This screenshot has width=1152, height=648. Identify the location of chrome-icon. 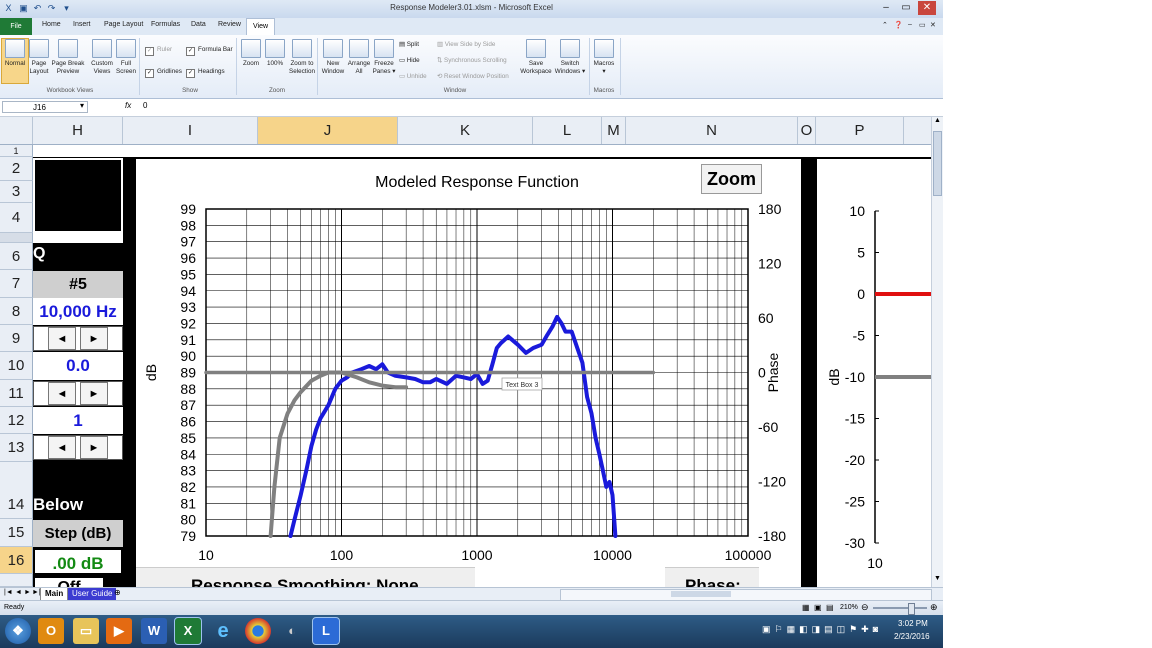
(258, 631).